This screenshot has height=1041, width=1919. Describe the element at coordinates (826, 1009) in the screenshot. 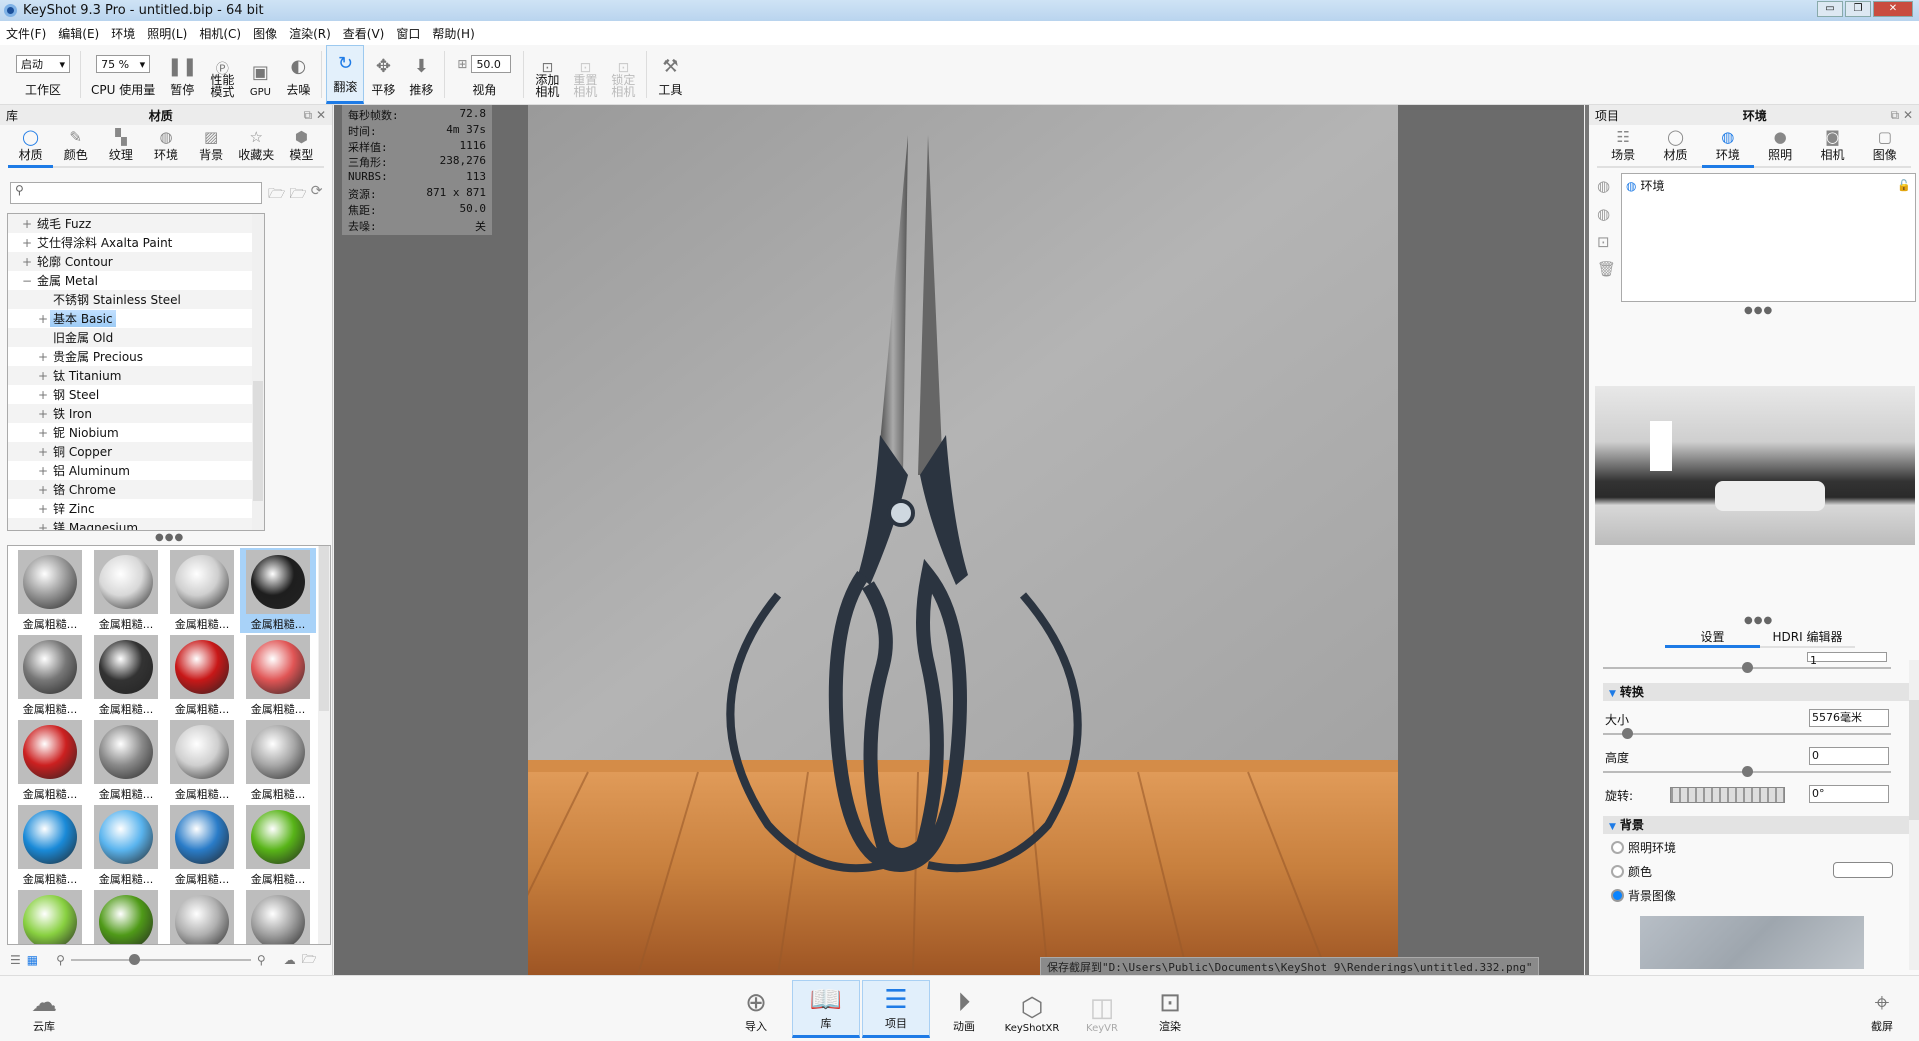

I see `library-button: 📖 库` at that location.